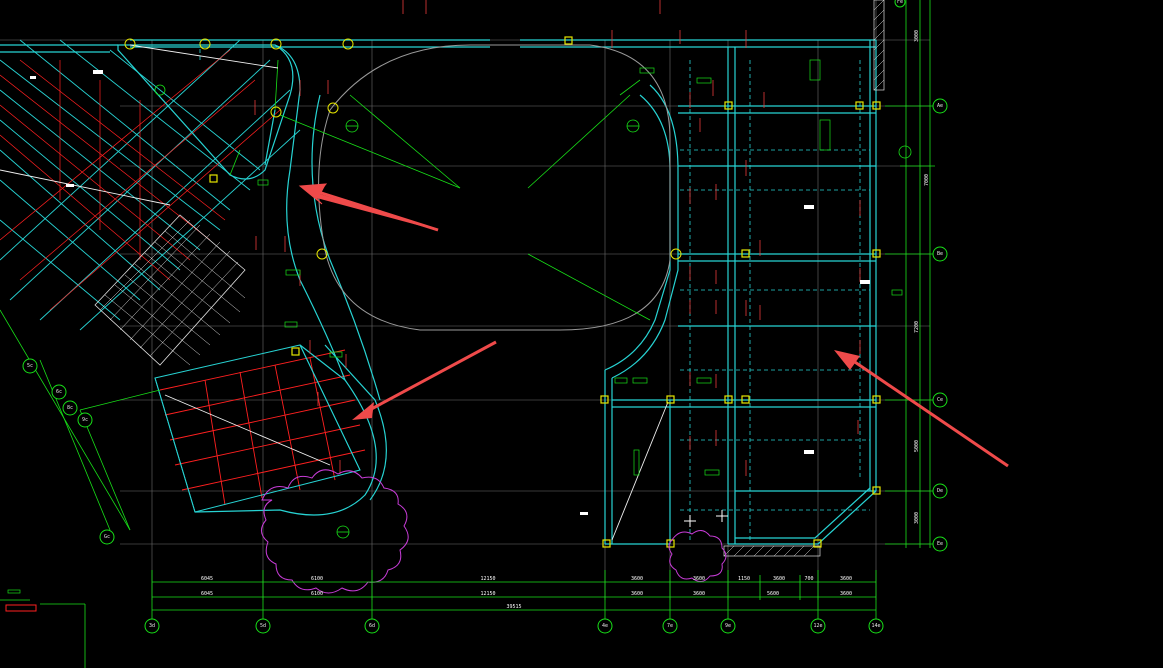 This screenshot has width=1163, height=668. I want to click on axis-bubble-9c: 9c, so click(85, 420).